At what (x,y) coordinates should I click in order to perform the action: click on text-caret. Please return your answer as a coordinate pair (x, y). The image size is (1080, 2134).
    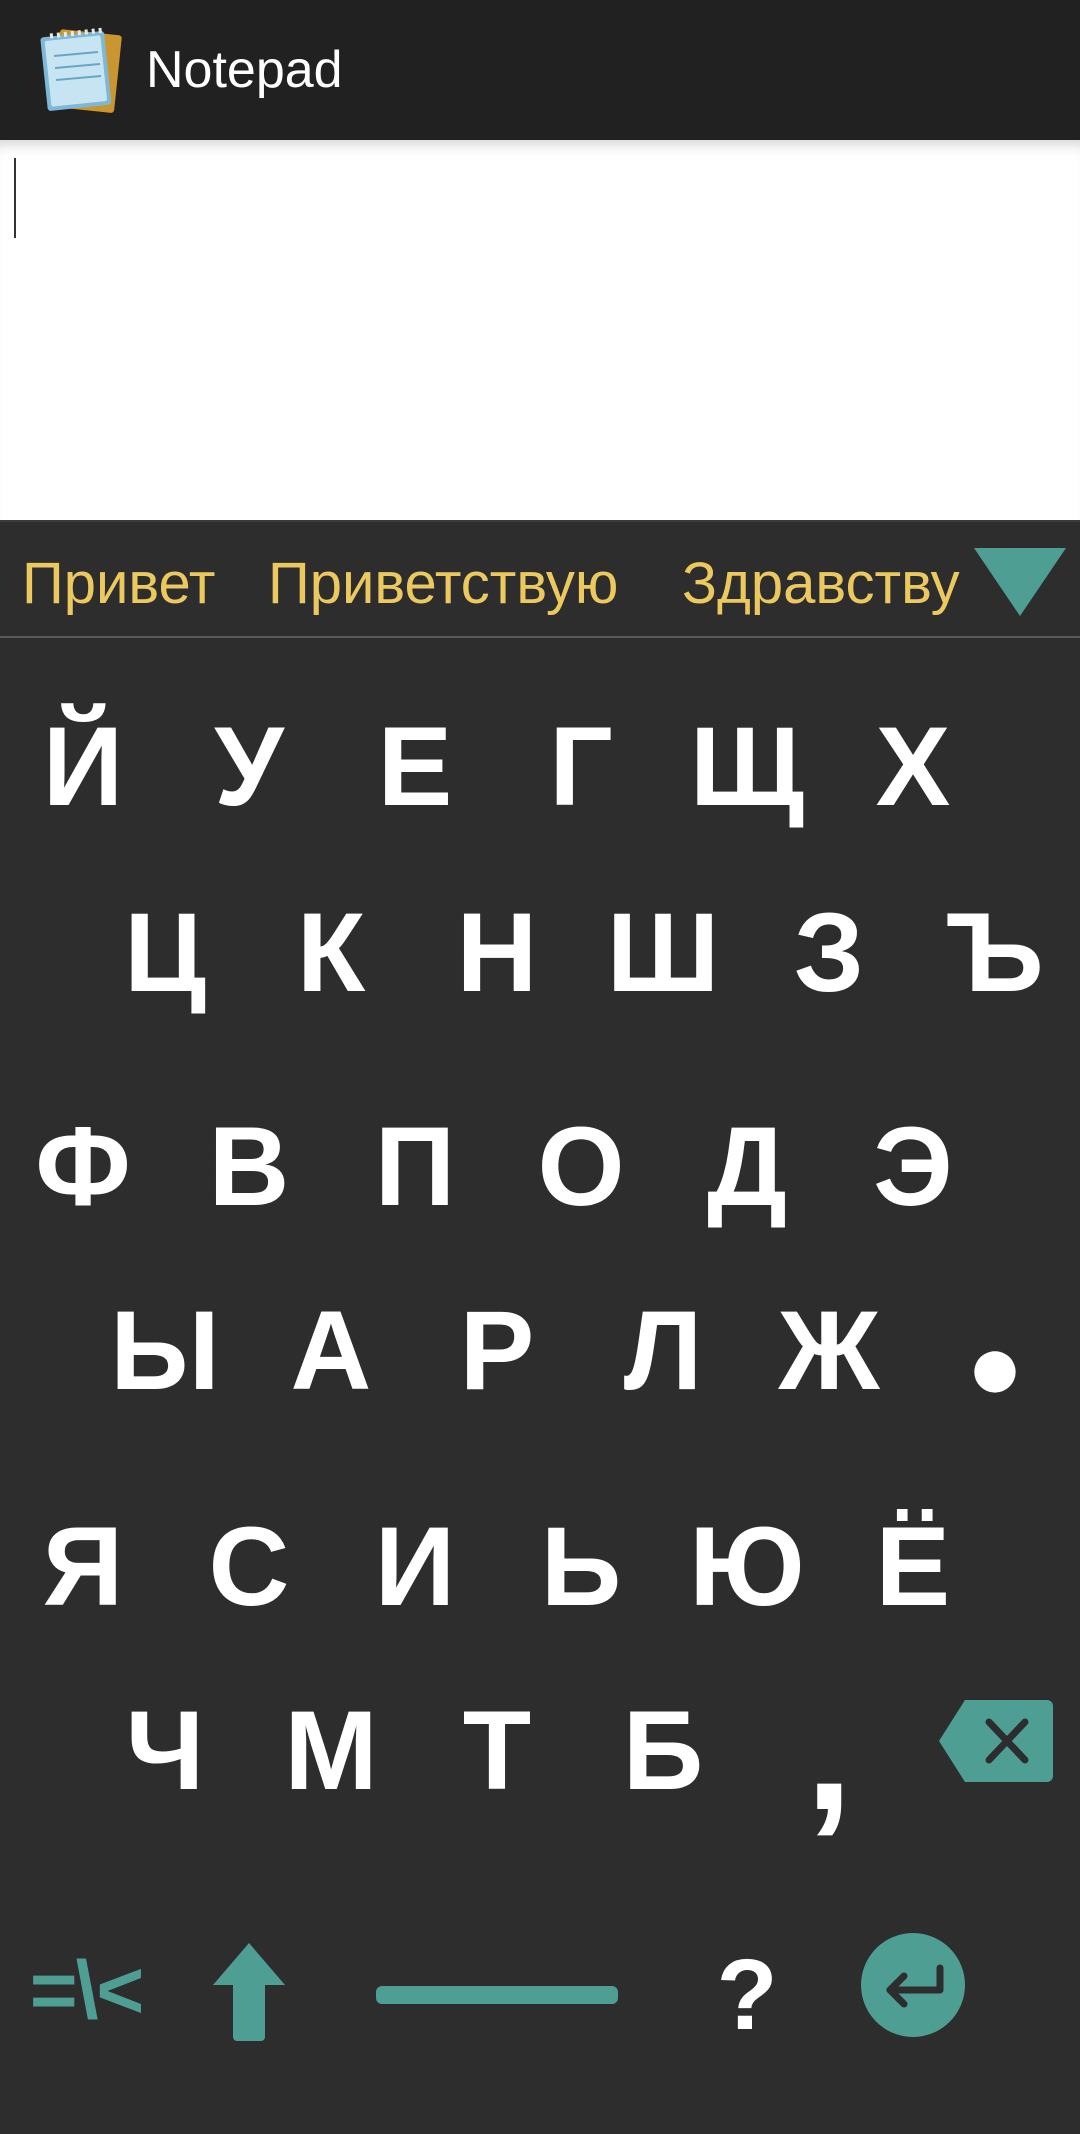
    Looking at the image, I should click on (15, 198).